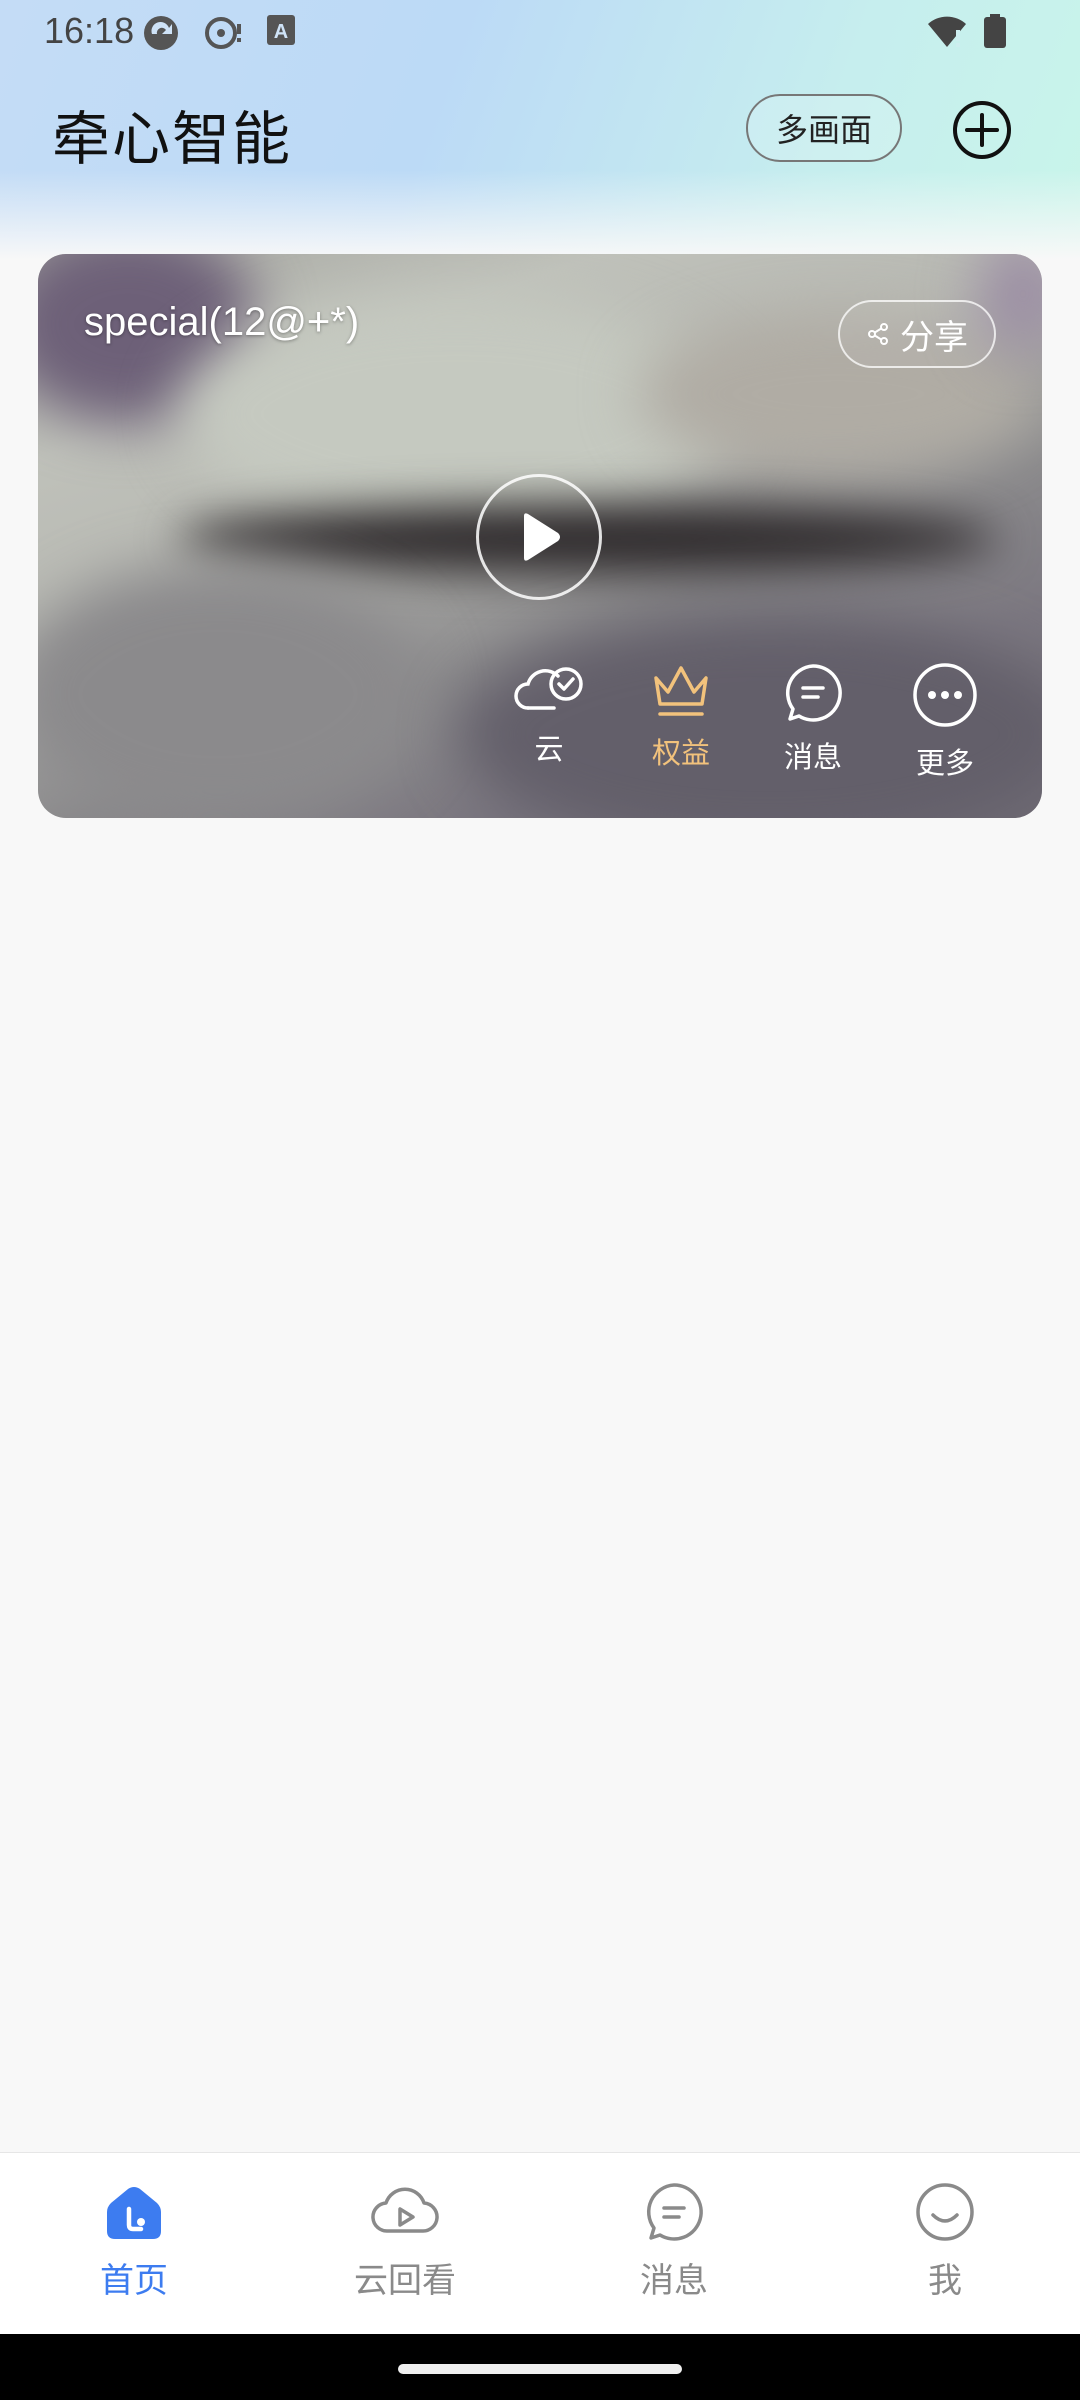 Image resolution: width=1080 pixels, height=2400 pixels. What do you see at coordinates (945, 2212) in the screenshot?
I see `profile-icon` at bounding box center [945, 2212].